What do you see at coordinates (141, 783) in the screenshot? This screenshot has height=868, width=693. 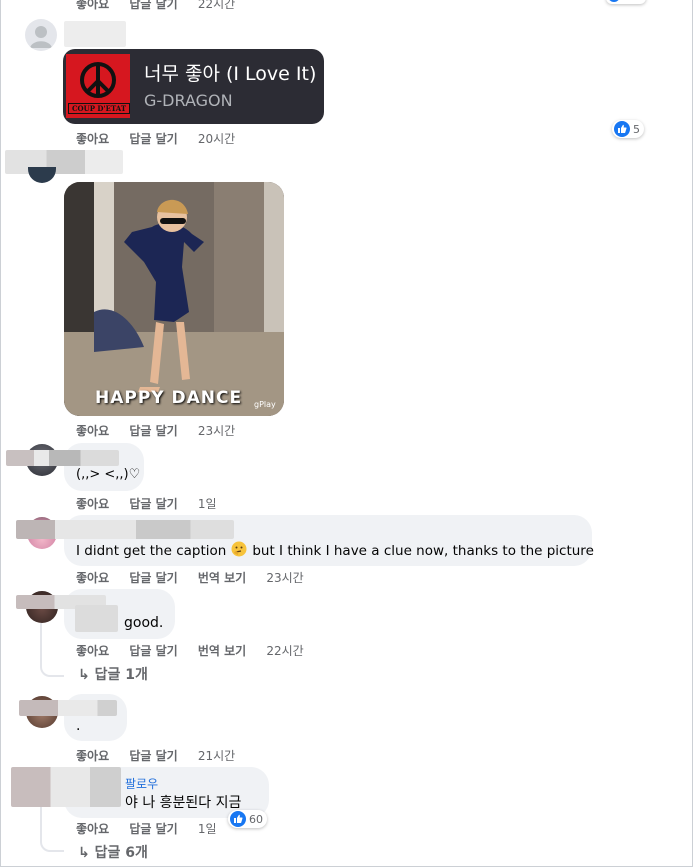 I see `follow-badge: 팔로우` at bounding box center [141, 783].